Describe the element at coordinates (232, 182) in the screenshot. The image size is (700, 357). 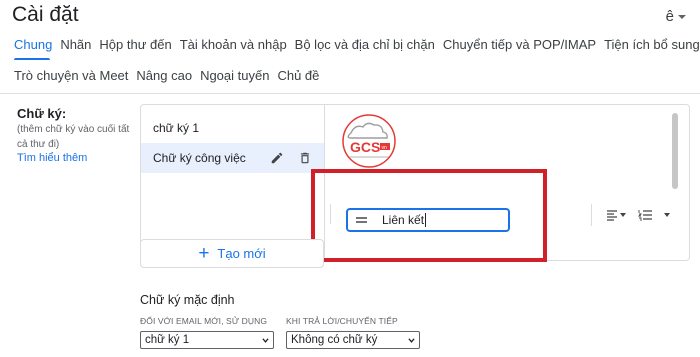
I see `signature-list: chữ ký 1 Chữ ký công việc` at that location.